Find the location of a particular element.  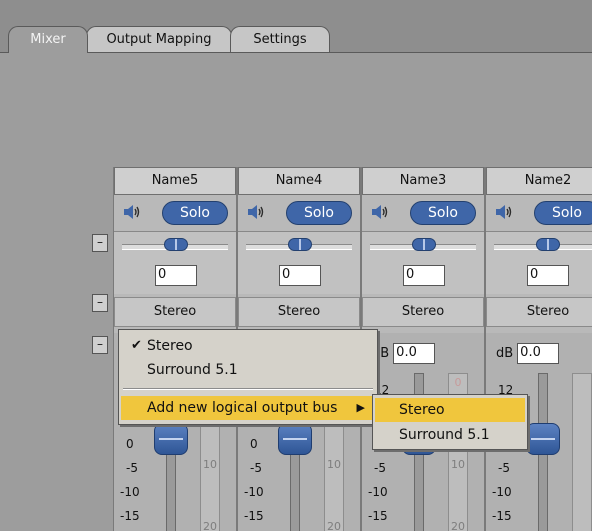

submenu-item-surround: Surround 5.1 is located at coordinates (450, 435).